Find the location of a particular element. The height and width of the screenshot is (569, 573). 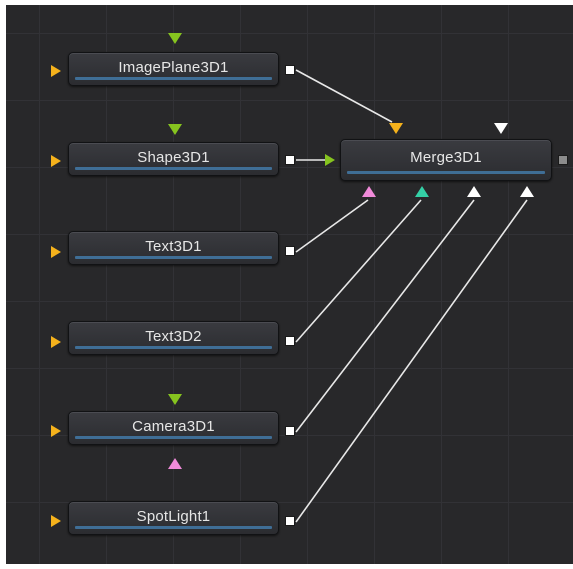

node-shape3d1: Shape3D1 is located at coordinates (173, 159).